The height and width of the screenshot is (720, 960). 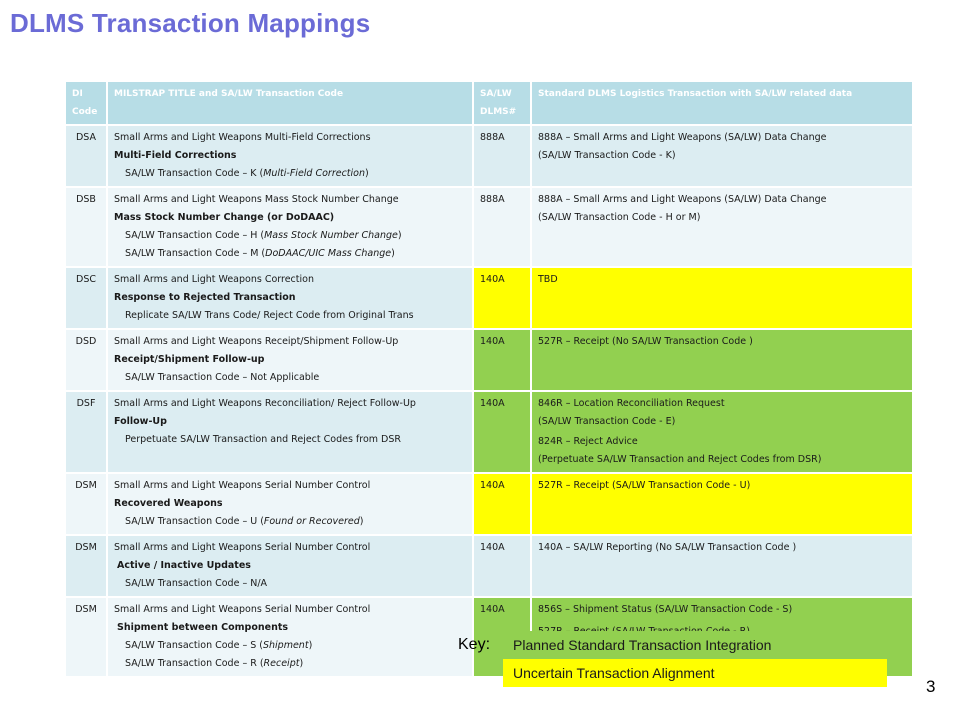 I want to click on cell-standard-transaction: TBD, so click(x=722, y=298).